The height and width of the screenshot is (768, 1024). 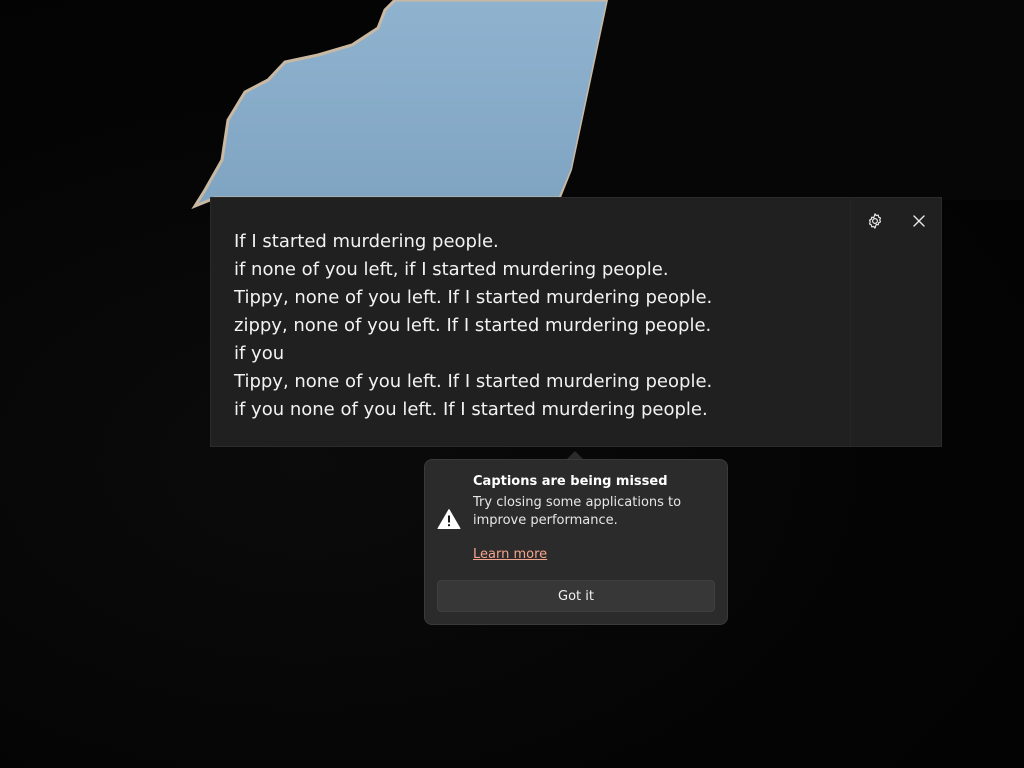 What do you see at coordinates (792, 100) in the screenshot?
I see `dark-silhouette` at bounding box center [792, 100].